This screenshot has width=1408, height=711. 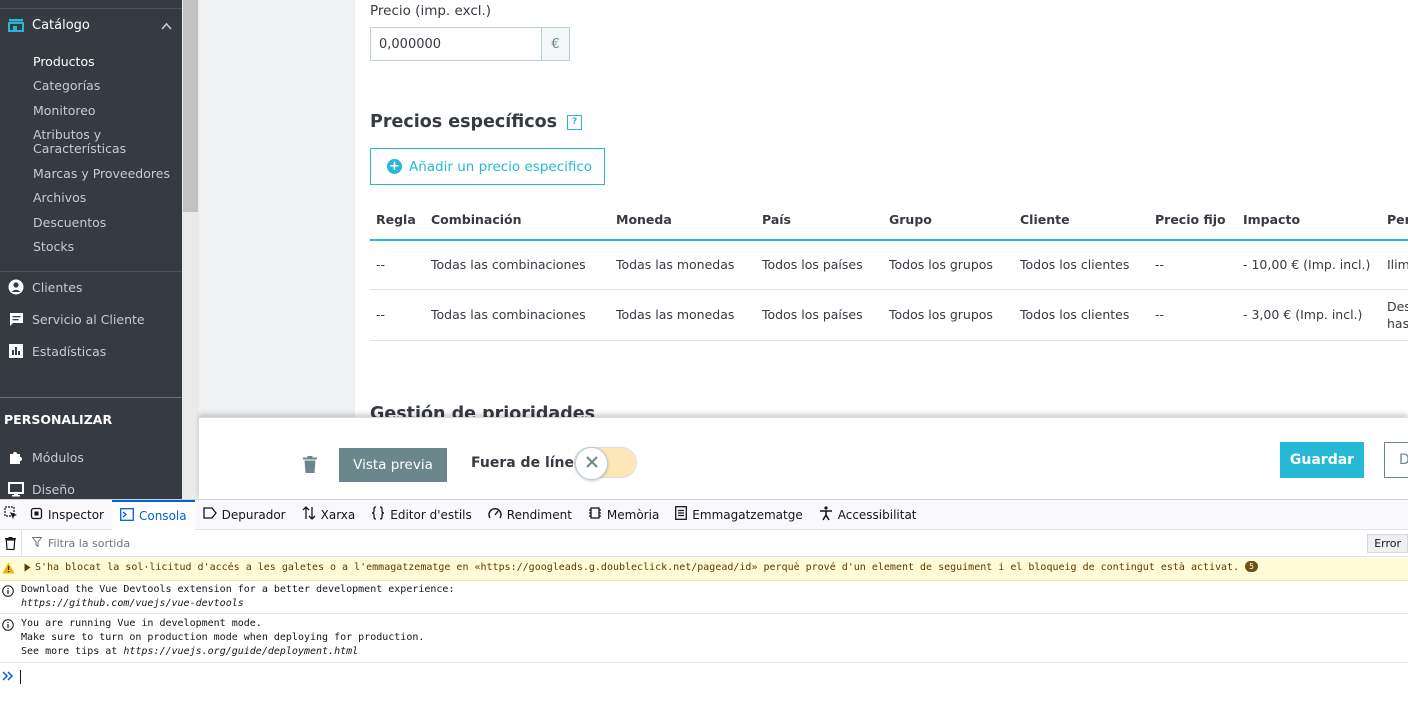 What do you see at coordinates (253, 514) in the screenshot?
I see `tab-label: Depurador` at bounding box center [253, 514].